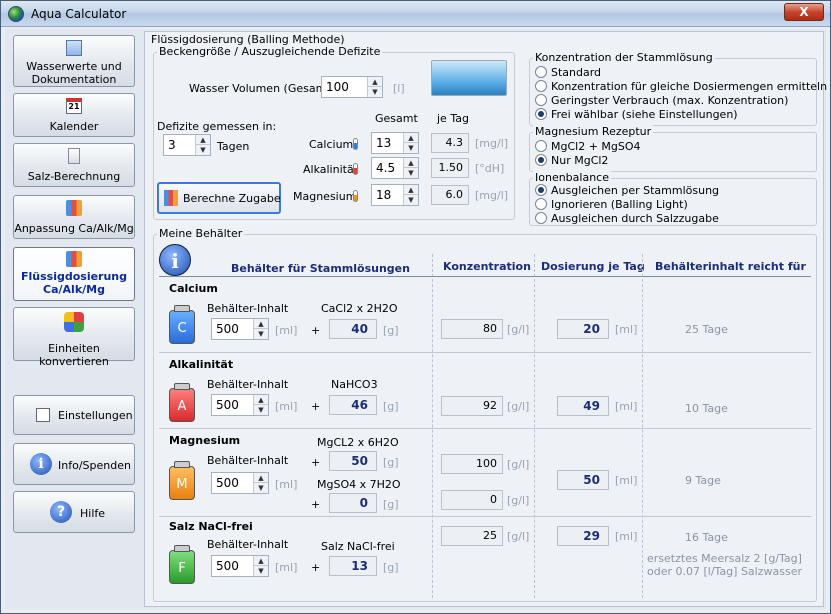 The width and height of the screenshot is (831, 614). Describe the element at coordinates (399, 88) in the screenshot. I see `volume-unit: [l]` at that location.